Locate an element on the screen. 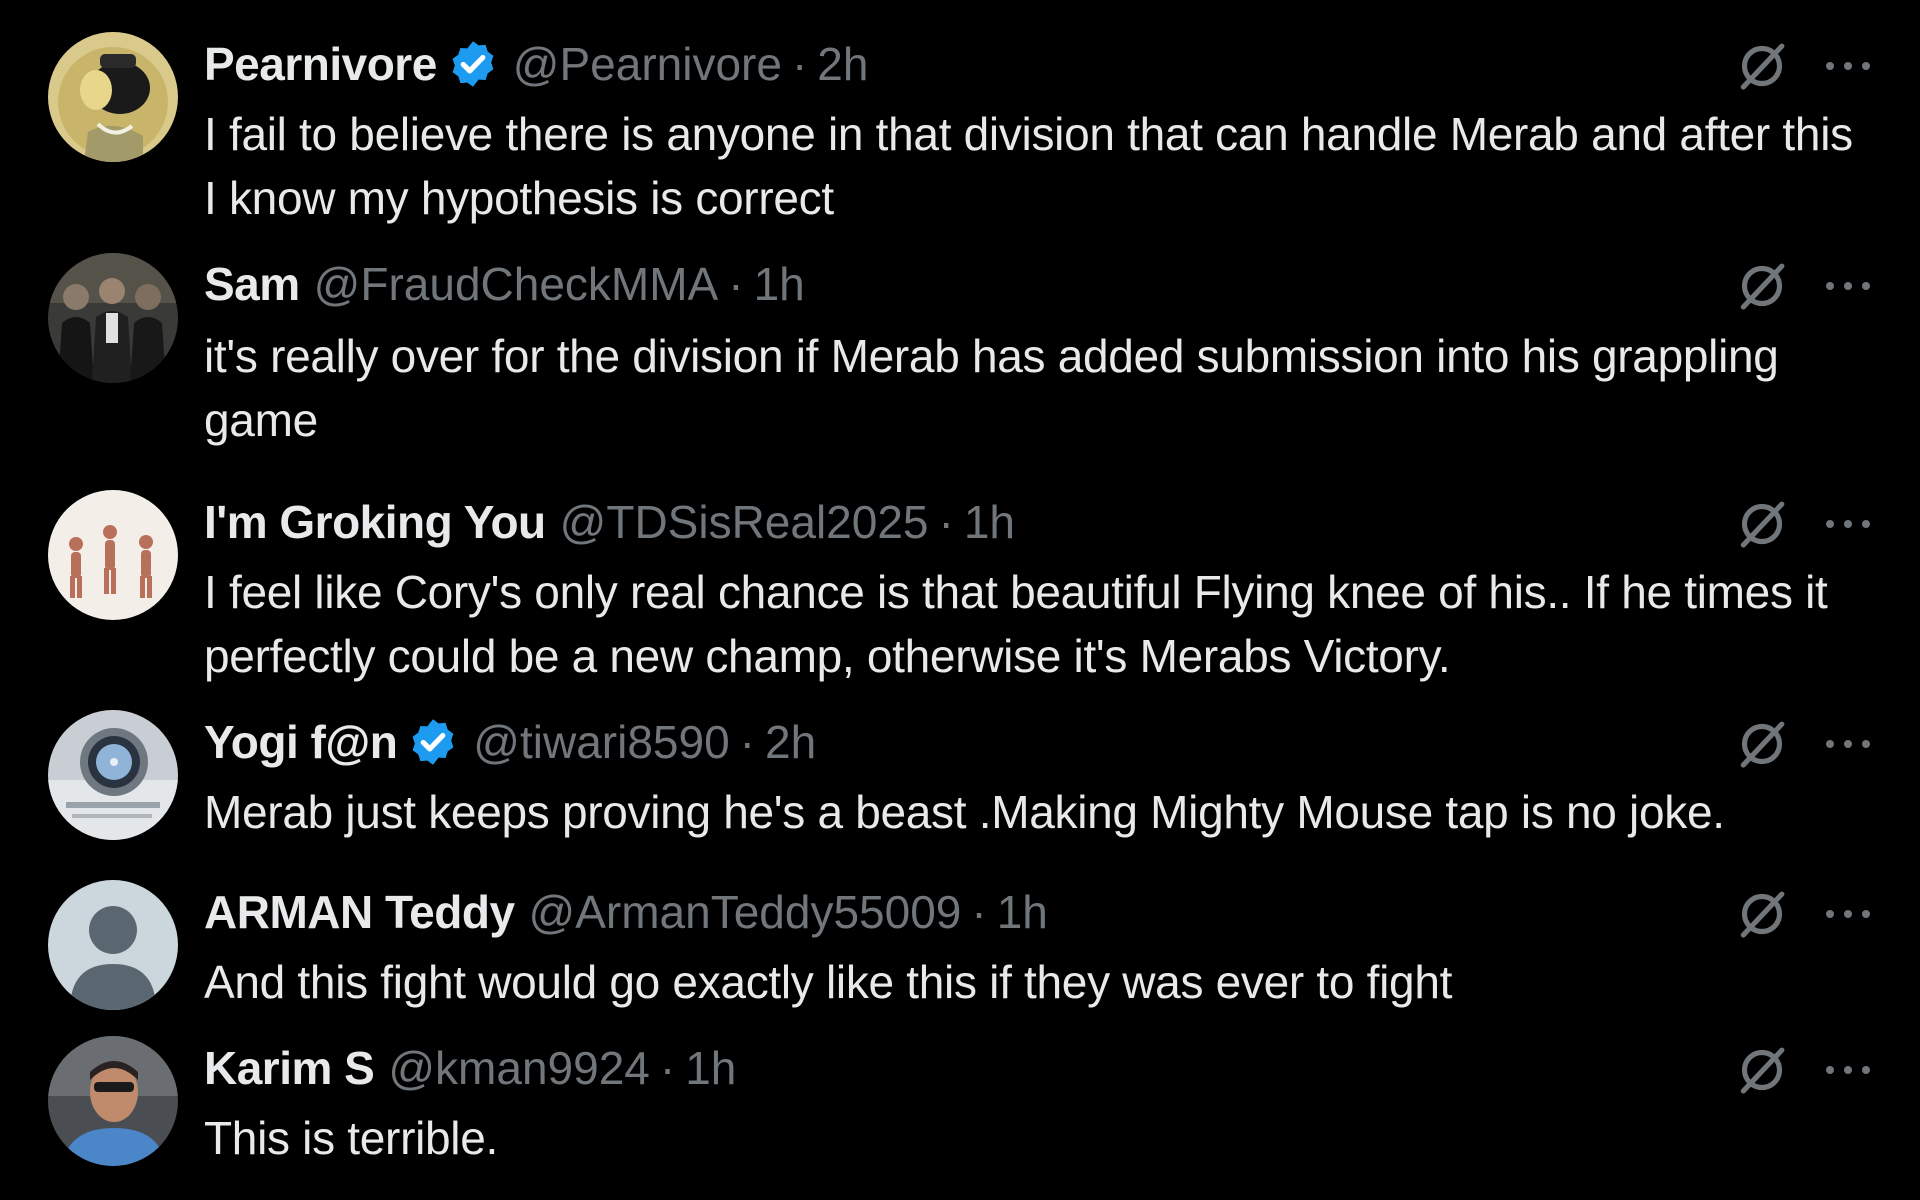 This screenshot has width=1920, height=1200. reply-header: Pearnivore @Pearnivore · 2h is located at coordinates (536, 64).